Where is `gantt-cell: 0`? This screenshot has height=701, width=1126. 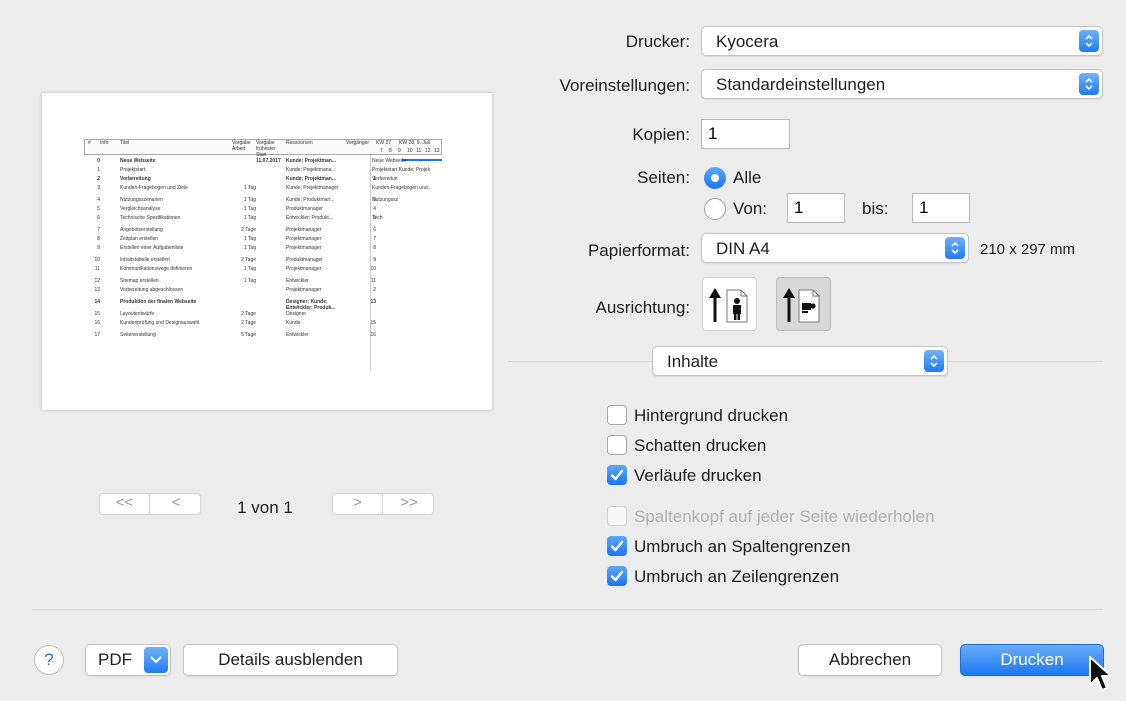
gantt-cell: 0 is located at coordinates (98, 161).